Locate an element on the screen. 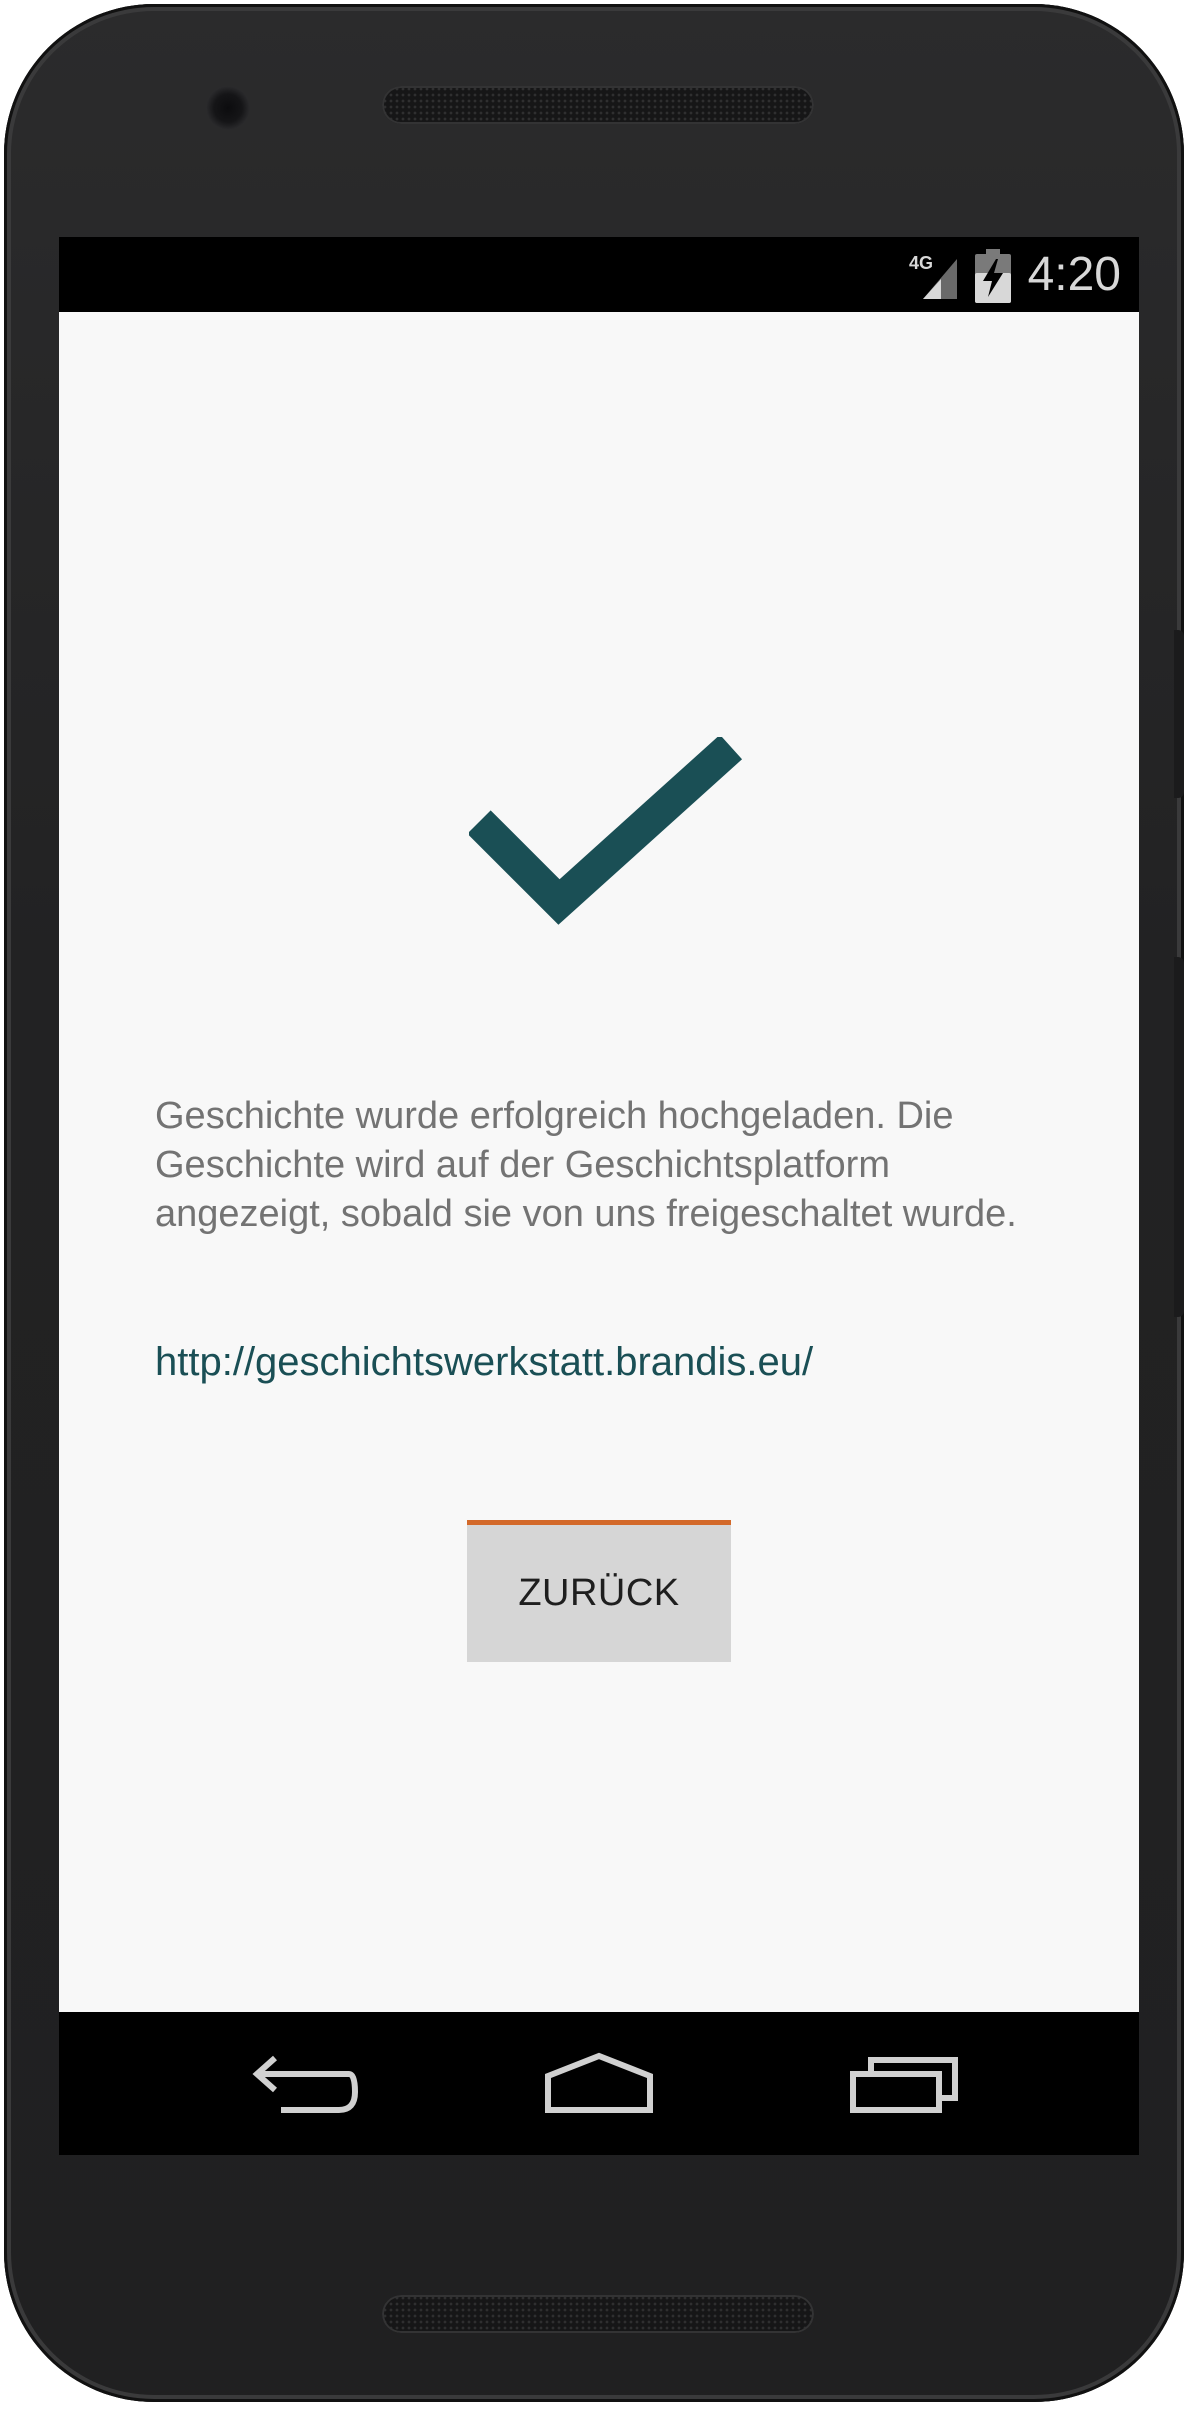 The height and width of the screenshot is (2409, 1198). platform-link: http://geschichtswerkstatt.brandis.eu/ is located at coordinates (484, 1362).